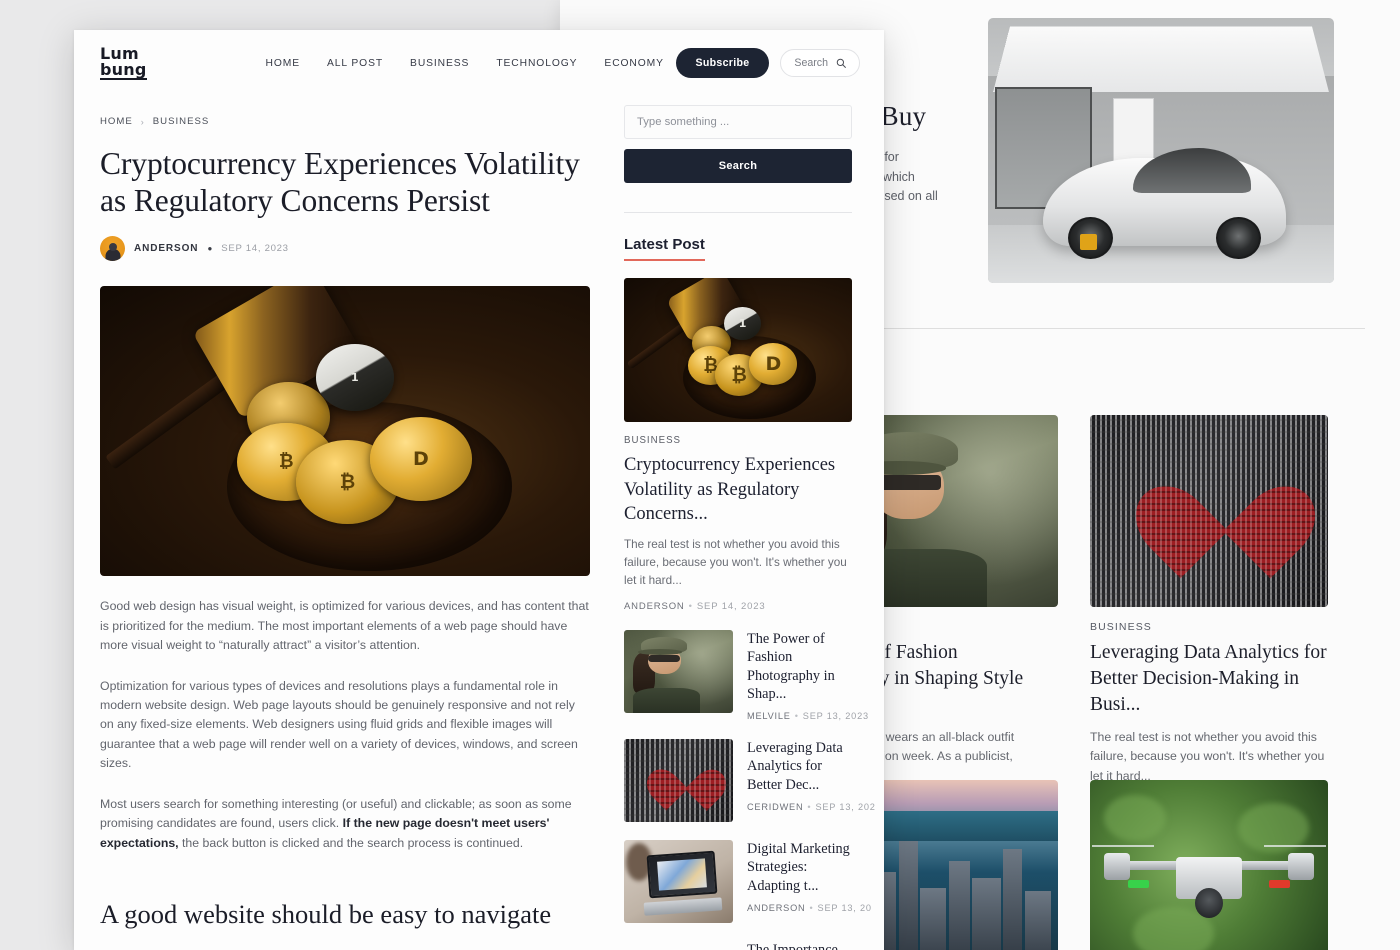 The height and width of the screenshot is (950, 1400). What do you see at coordinates (845, 806) in the screenshot?
I see `list-item-date: SEP 13, 202` at bounding box center [845, 806].